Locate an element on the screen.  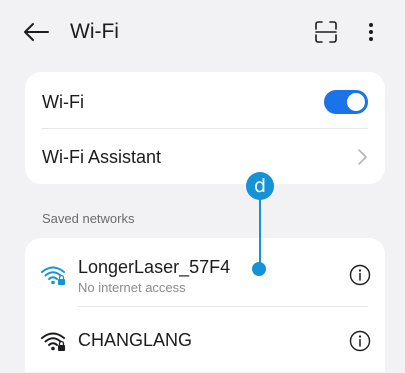
arrow-left-icon is located at coordinates (36, 32).